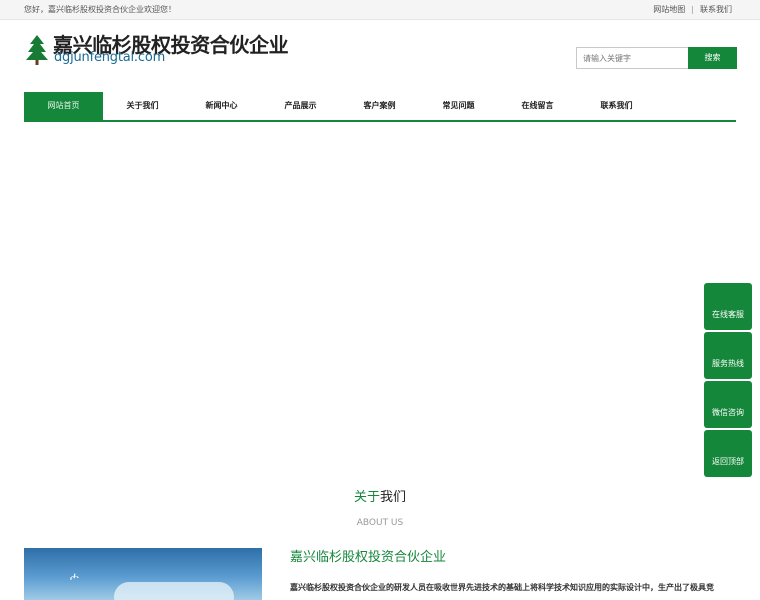 The image size is (760, 600). What do you see at coordinates (142, 106) in the screenshot?
I see `nav-item-about: 关于我们` at bounding box center [142, 106].